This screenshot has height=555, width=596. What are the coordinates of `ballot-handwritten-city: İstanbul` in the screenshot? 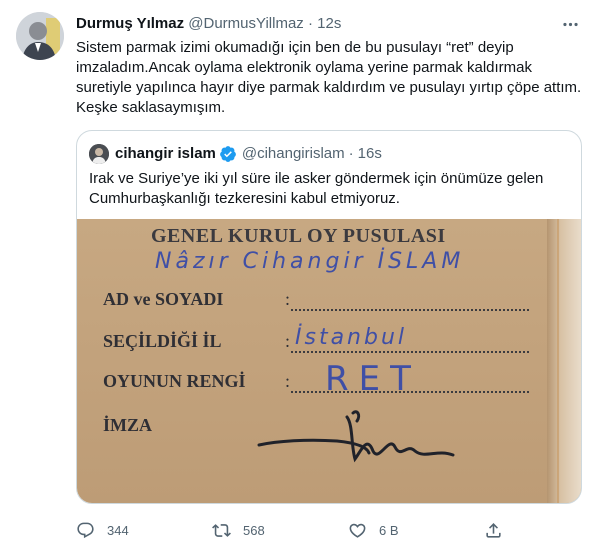 It's located at (351, 337).